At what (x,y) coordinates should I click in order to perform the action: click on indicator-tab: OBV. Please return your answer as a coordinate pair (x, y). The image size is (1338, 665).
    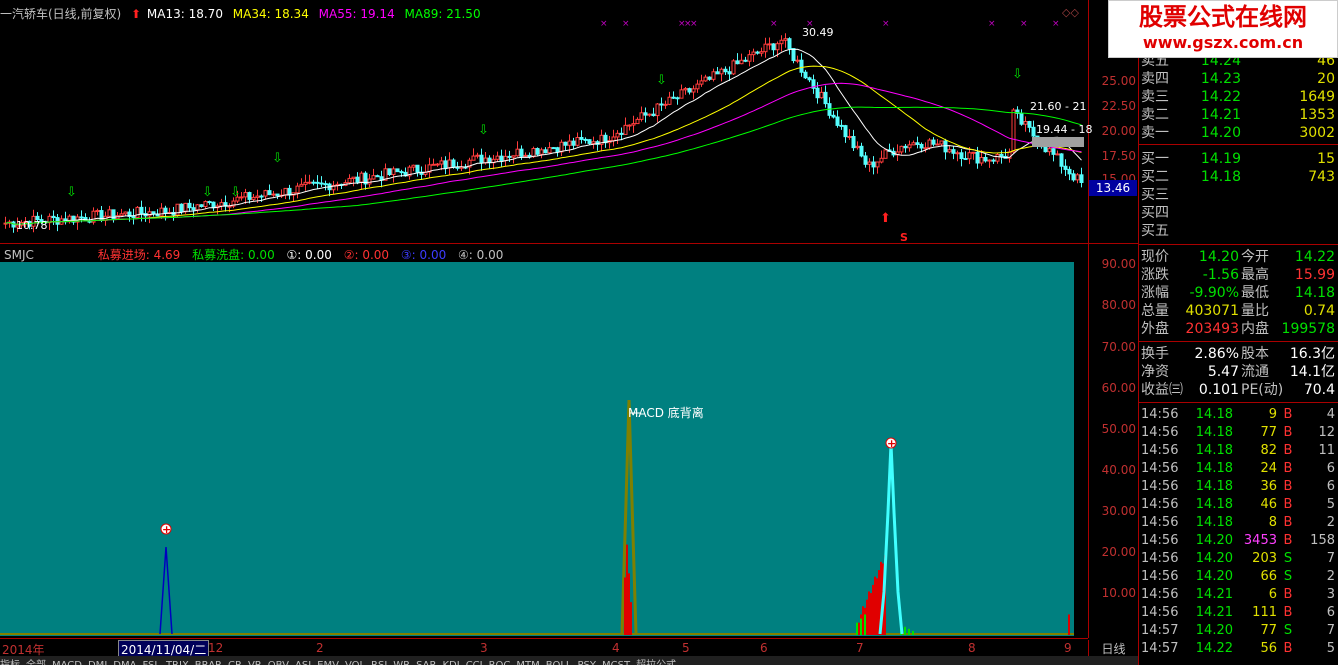
    Looking at the image, I should click on (278, 662).